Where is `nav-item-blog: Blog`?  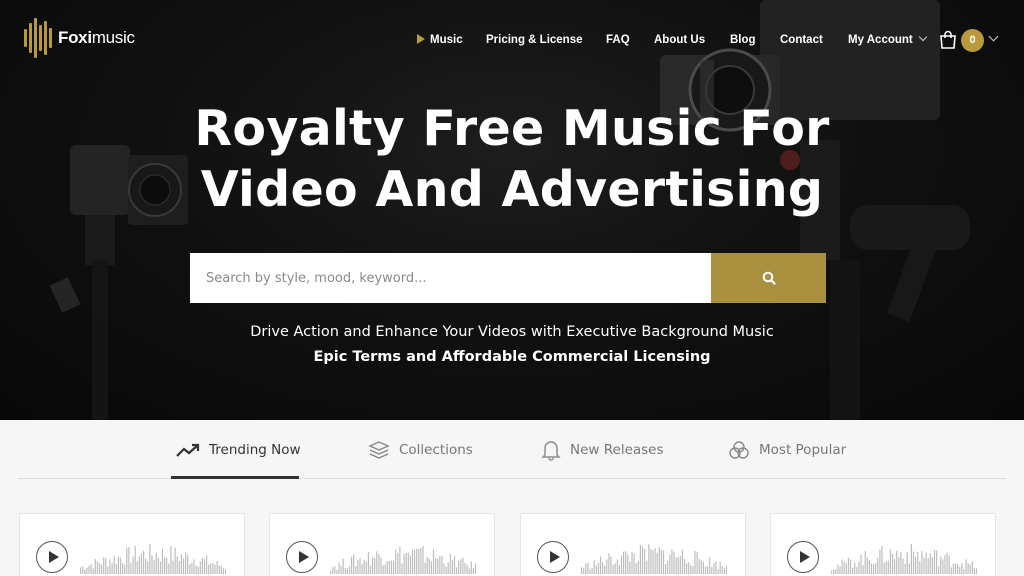 nav-item-blog: Blog is located at coordinates (743, 40).